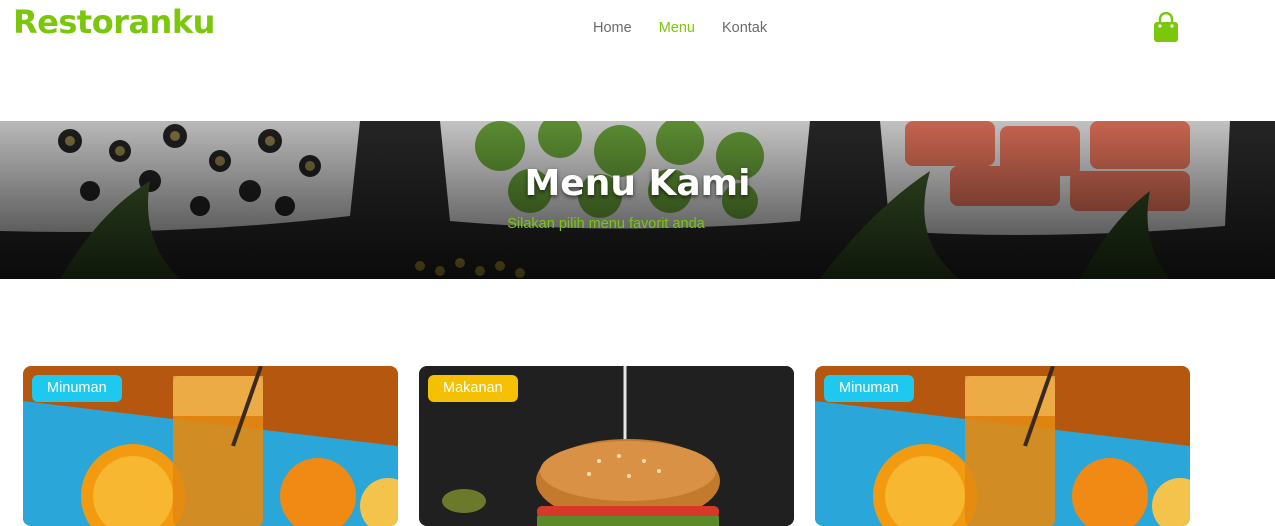  What do you see at coordinates (612, 28) in the screenshot?
I see `nav-link-home: Home` at bounding box center [612, 28].